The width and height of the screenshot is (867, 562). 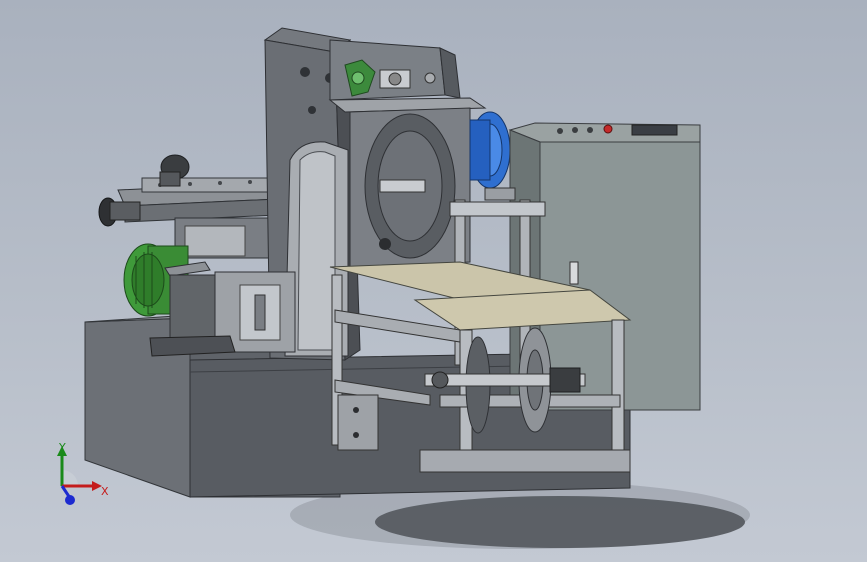 I want to click on cabinet-switch, so click(x=574, y=273).